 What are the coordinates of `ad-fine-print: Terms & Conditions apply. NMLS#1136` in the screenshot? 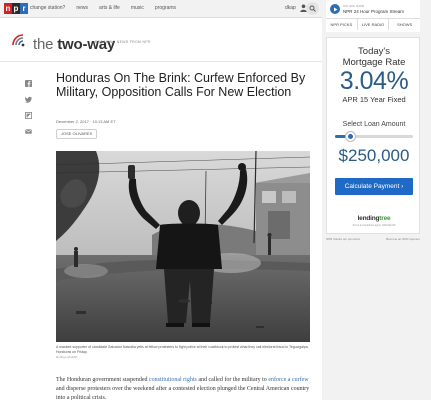 It's located at (374, 225).